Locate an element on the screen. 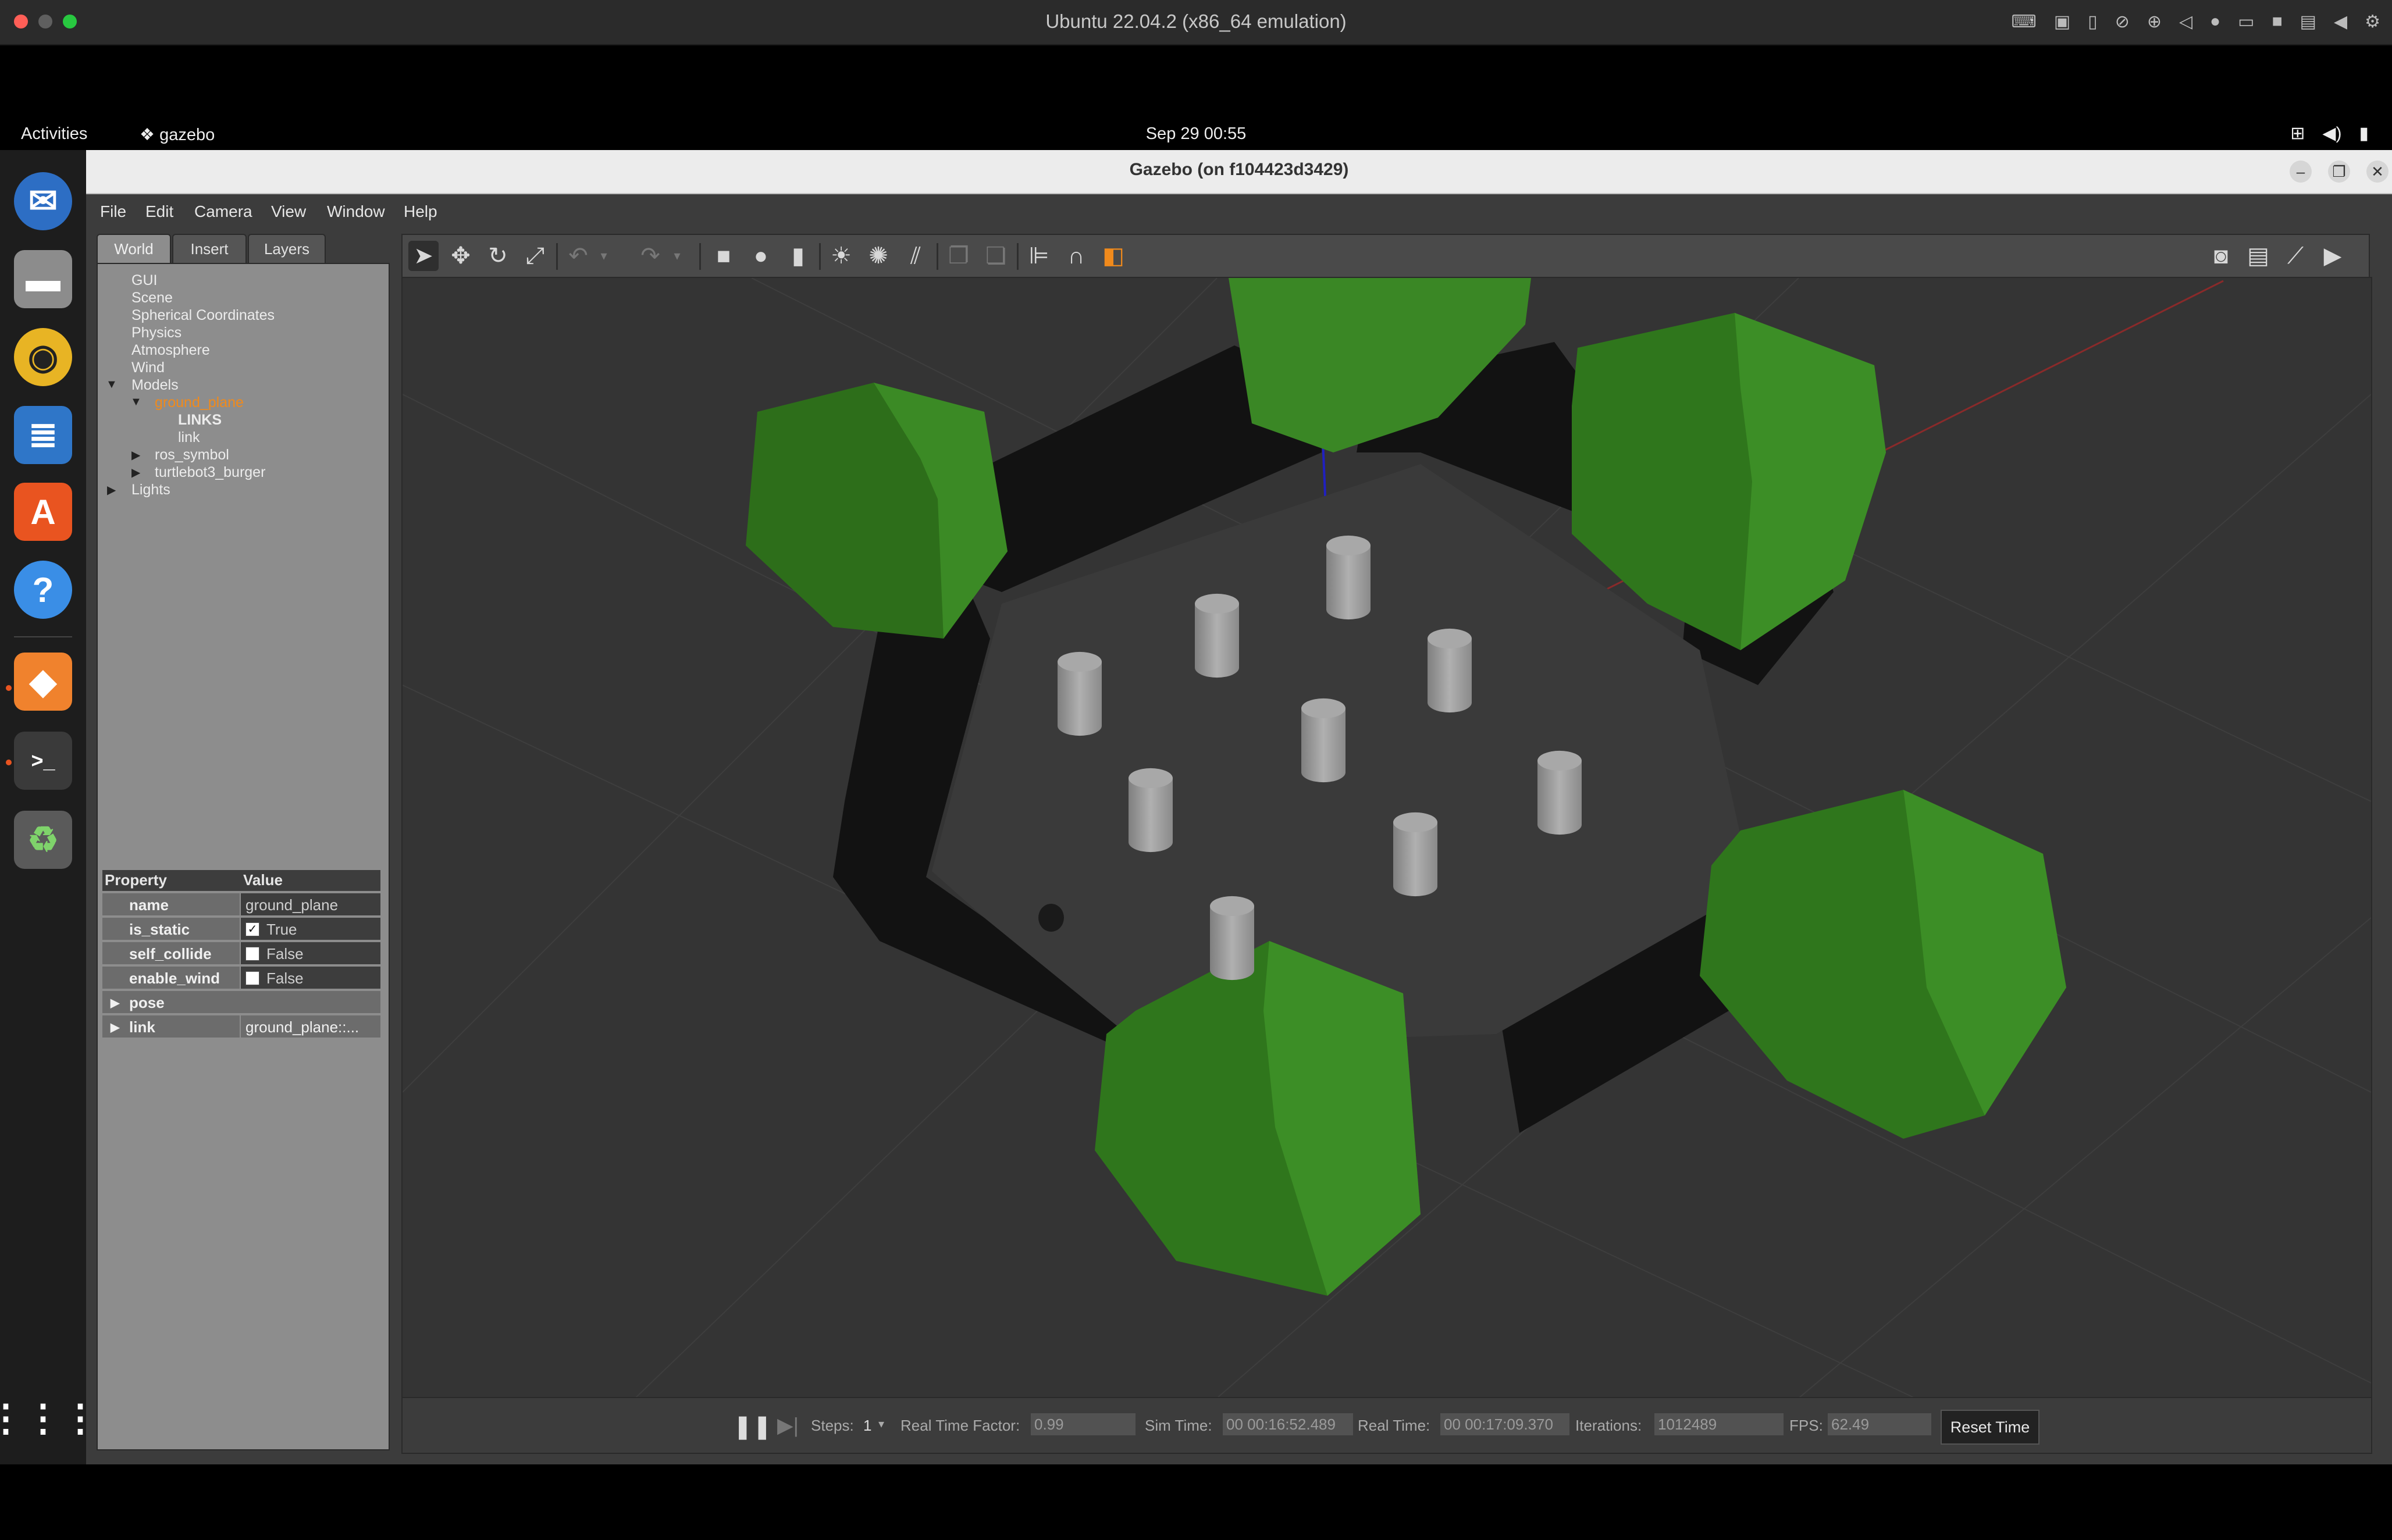 The image size is (2392, 1540). usb-icon: ▯ is located at coordinates (2093, 22).